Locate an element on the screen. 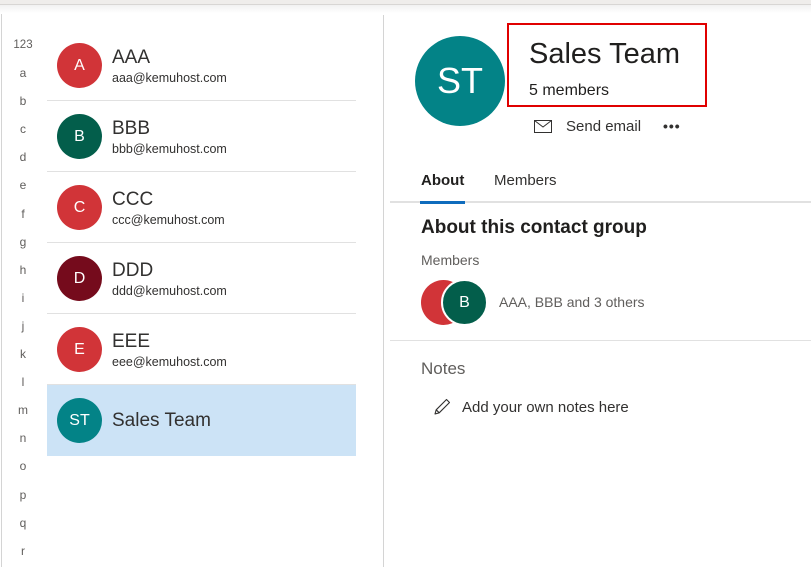 The image size is (811, 567). send-email-button: Send email is located at coordinates (587, 126).